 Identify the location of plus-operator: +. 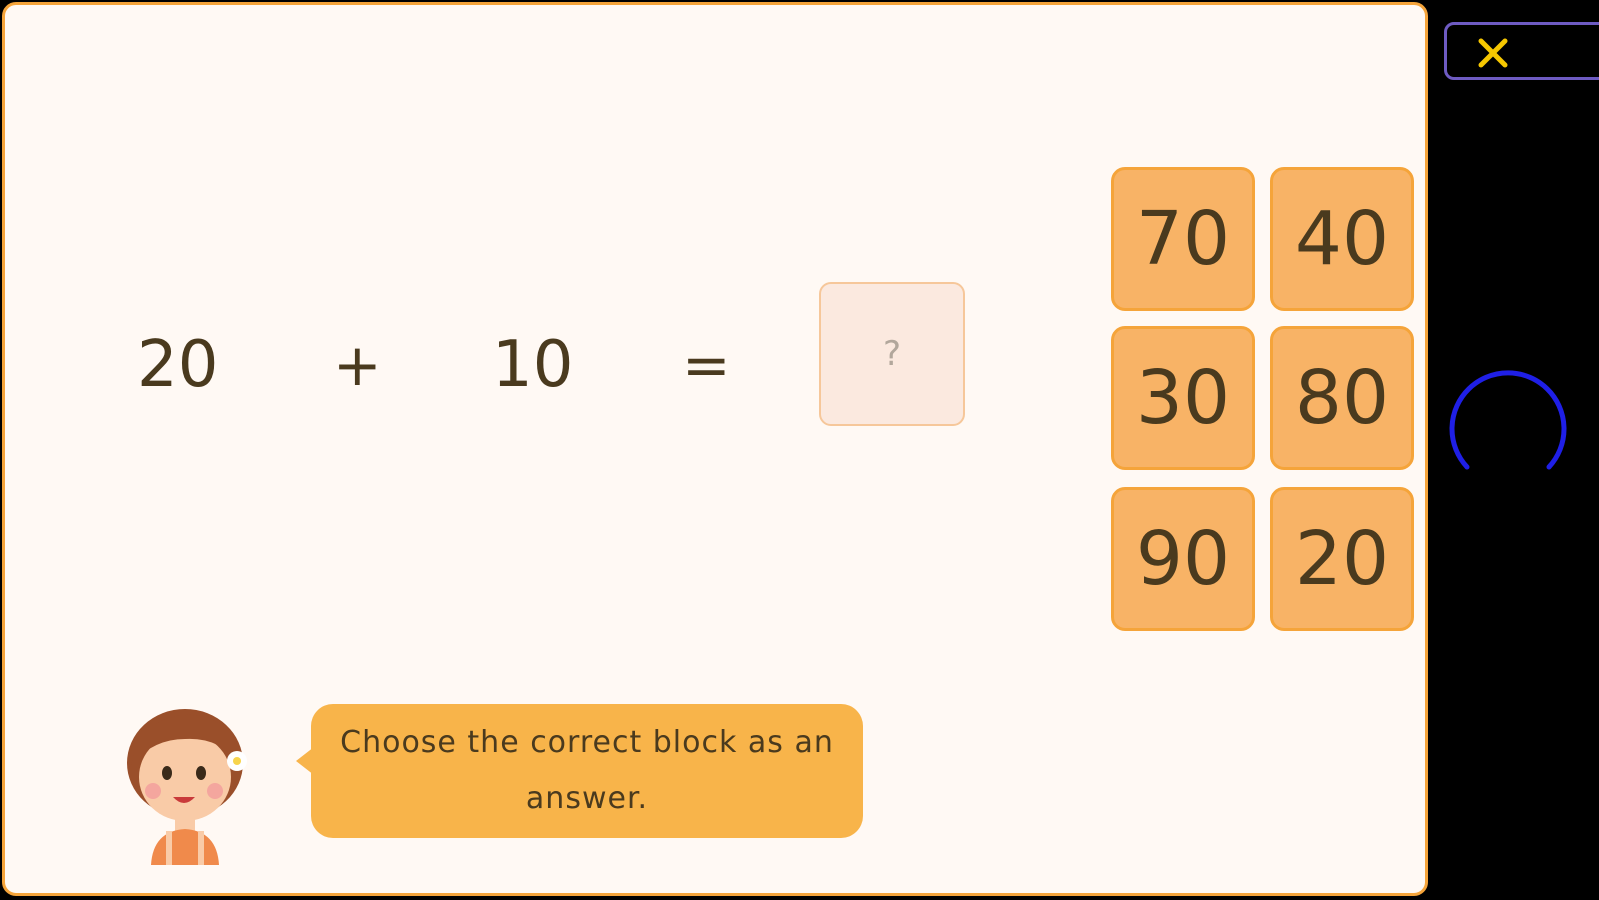
(357, 365).